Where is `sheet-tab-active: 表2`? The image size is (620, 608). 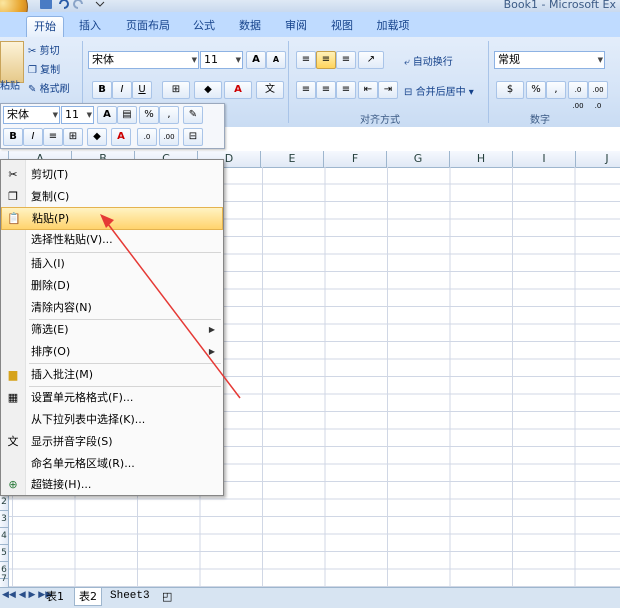
sheet-tab-active: 表2 is located at coordinates (88, 597).